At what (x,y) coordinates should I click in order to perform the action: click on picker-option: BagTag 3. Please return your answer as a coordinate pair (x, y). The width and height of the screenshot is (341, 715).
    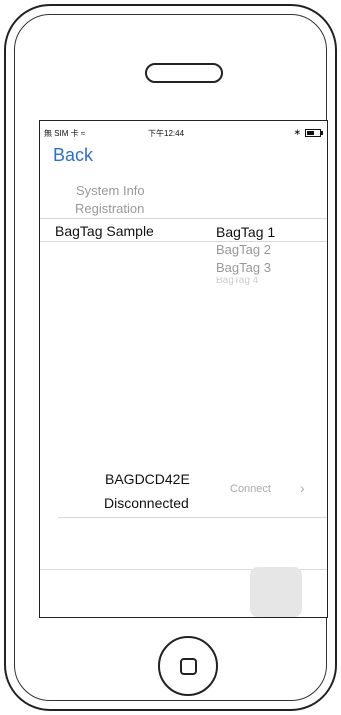
    Looking at the image, I should click on (261, 268).